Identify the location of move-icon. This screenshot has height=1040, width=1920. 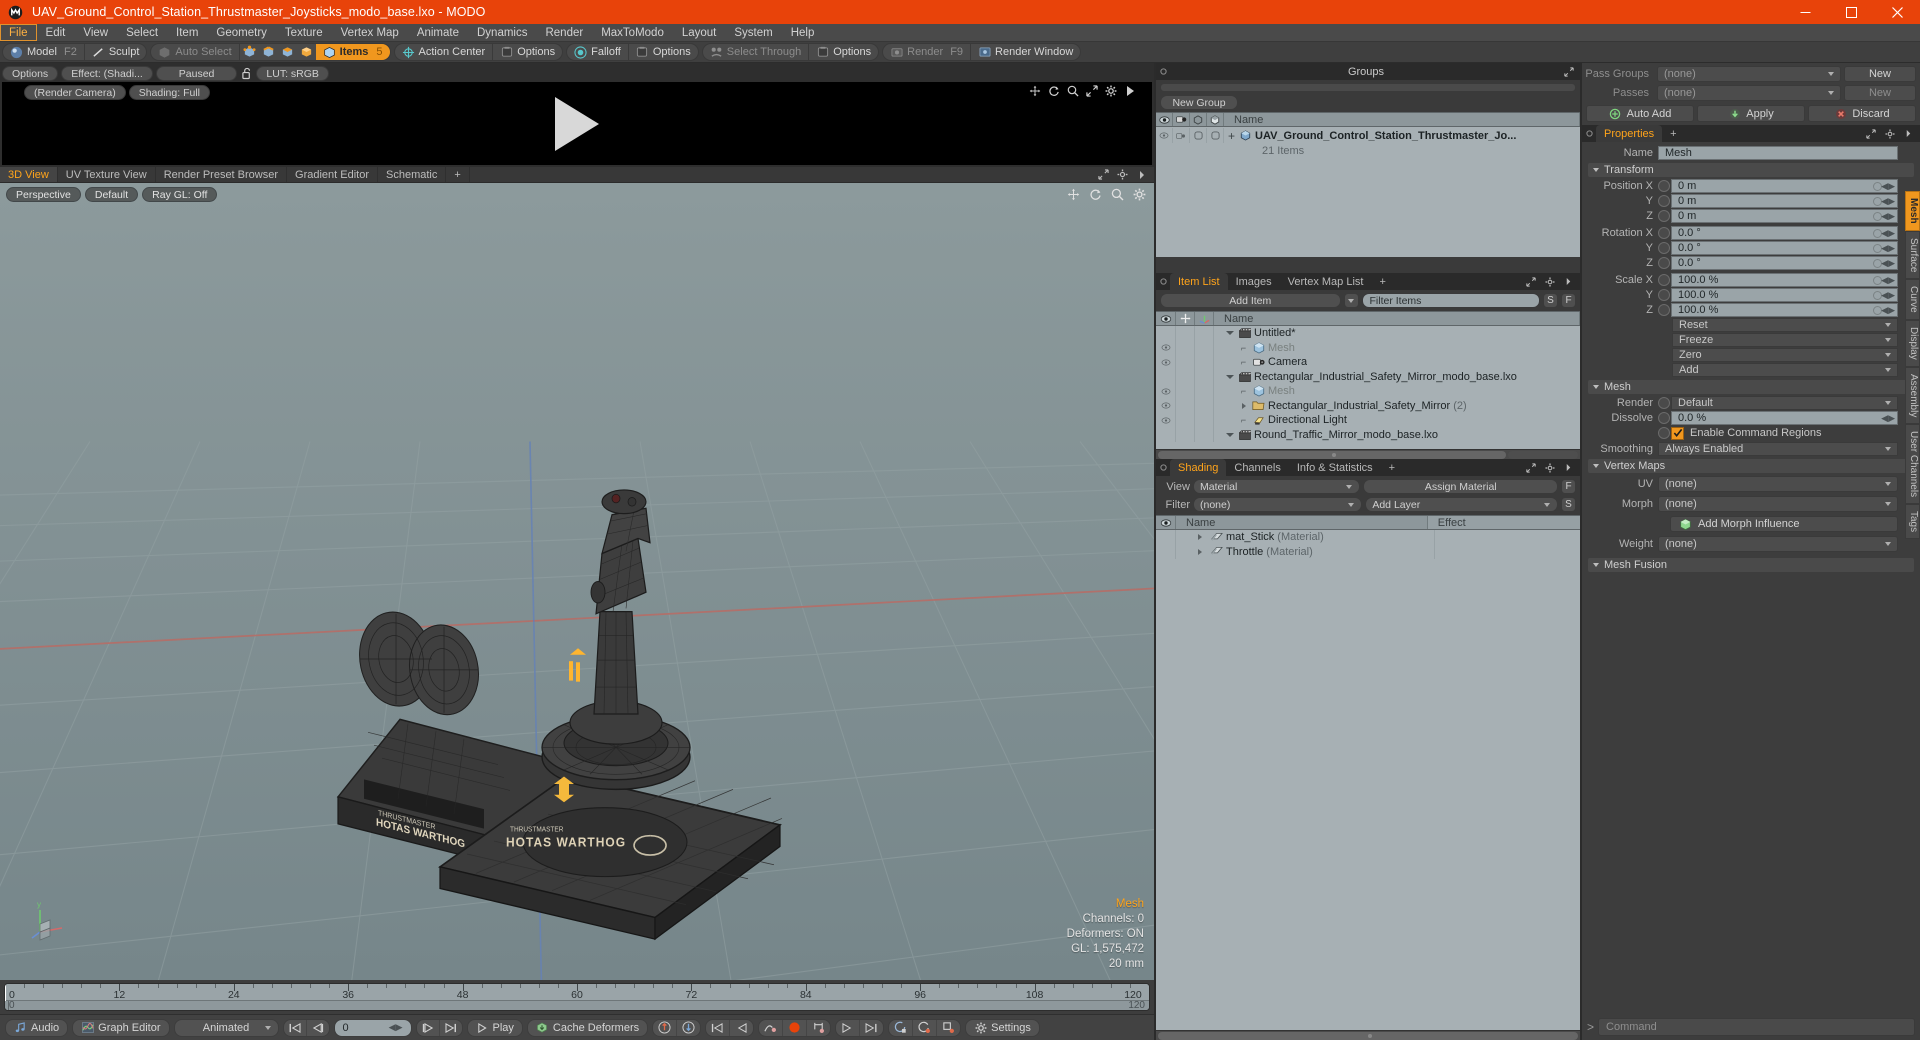
(1185, 318).